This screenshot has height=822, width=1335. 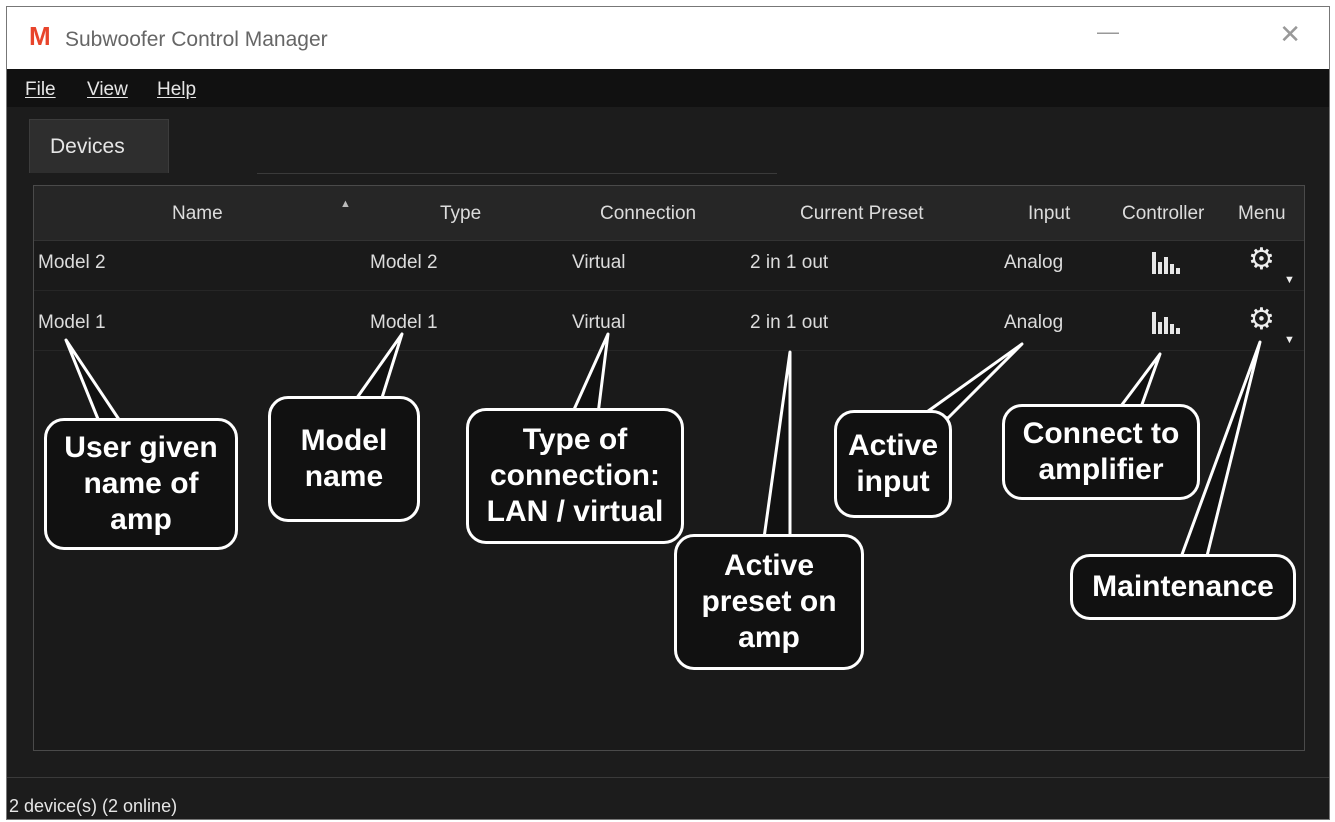 I want to click on cell-name: Model 2, so click(x=72, y=262).